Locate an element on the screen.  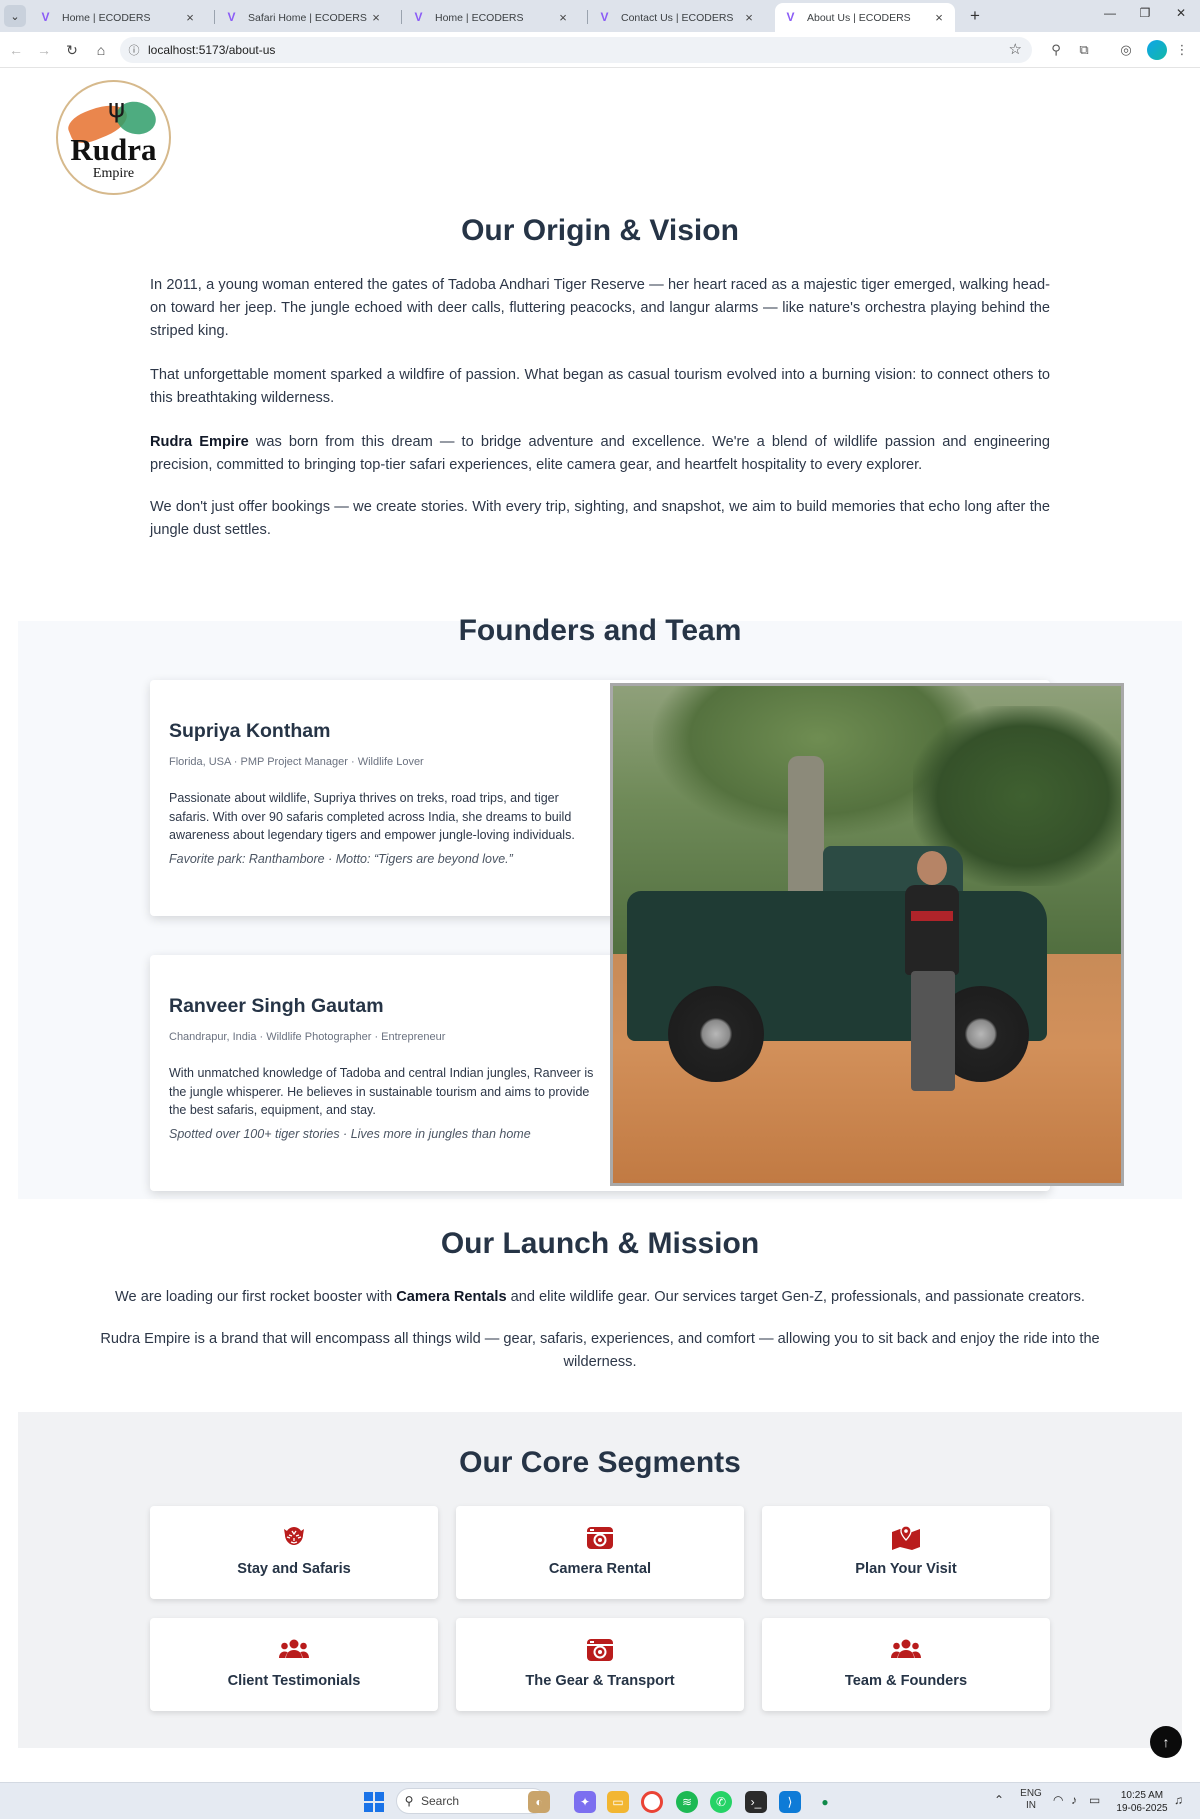
forward-arrow-icon: → is located at coordinates (44, 50).